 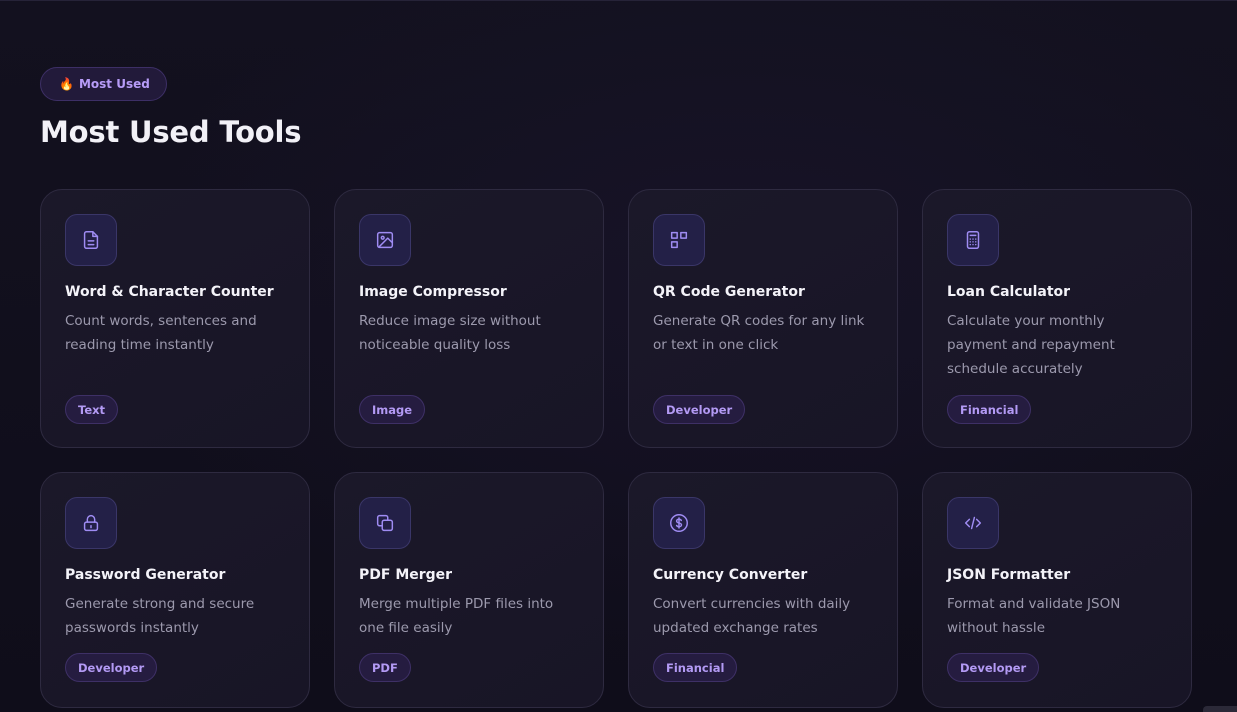 What do you see at coordinates (385, 240) in the screenshot?
I see `image-icon` at bounding box center [385, 240].